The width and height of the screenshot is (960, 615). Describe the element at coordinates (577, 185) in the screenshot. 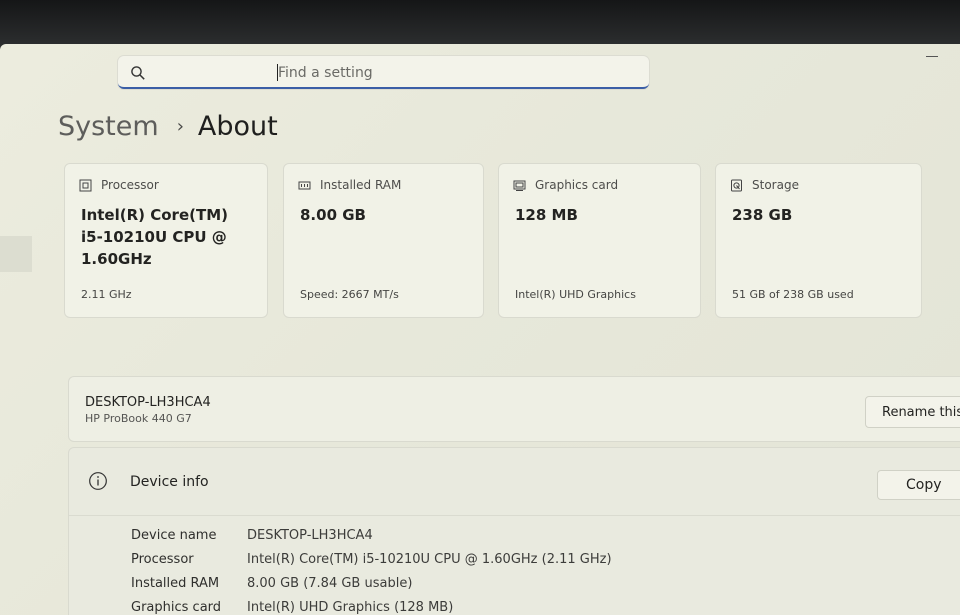

I see `card-title: Graphics card` at that location.